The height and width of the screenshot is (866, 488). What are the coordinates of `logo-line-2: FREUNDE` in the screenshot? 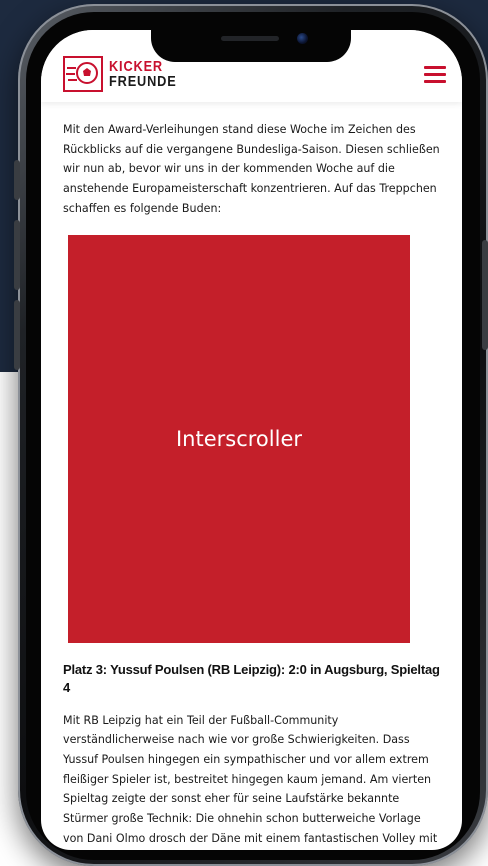 It's located at (143, 81).